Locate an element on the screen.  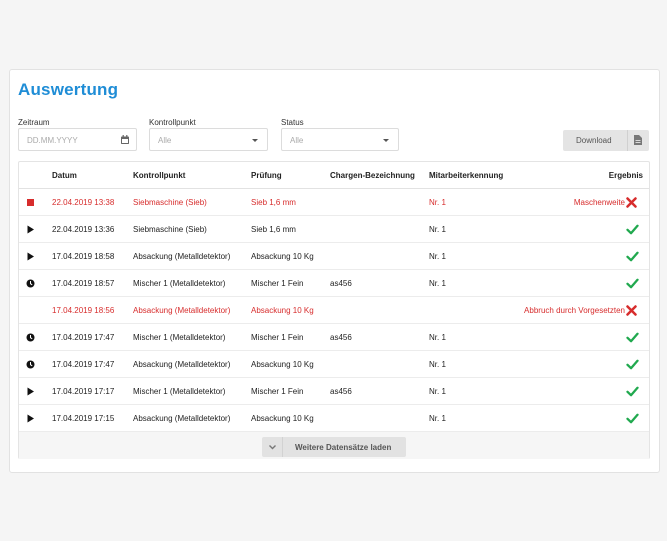
column-header-mitarbeiter: Mitarbeiterkennung is located at coordinates (466, 175).